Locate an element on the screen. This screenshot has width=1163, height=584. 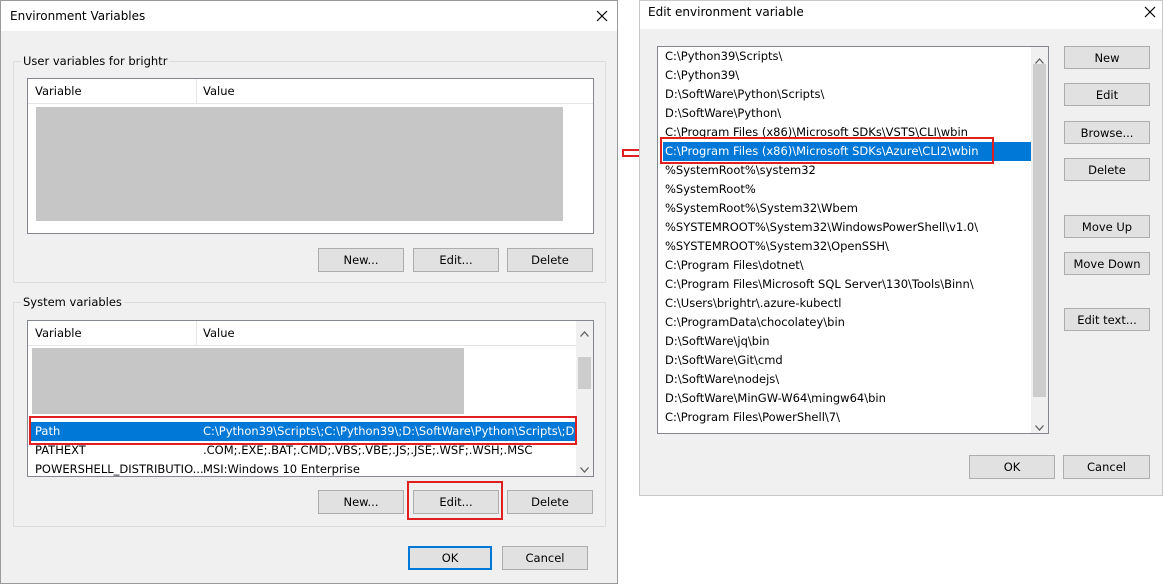
list-item: D:\SoftWare\MinGW-W64\mingw64\bin is located at coordinates (775, 398).